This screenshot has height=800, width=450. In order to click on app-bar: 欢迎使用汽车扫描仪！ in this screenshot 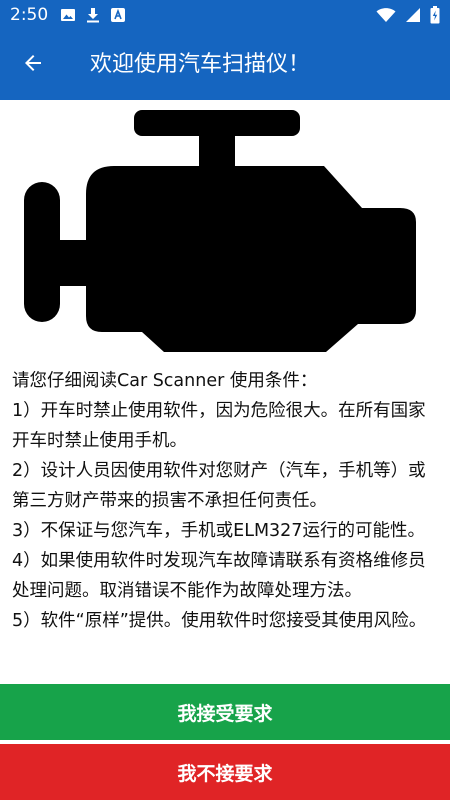, I will do `click(225, 65)`.